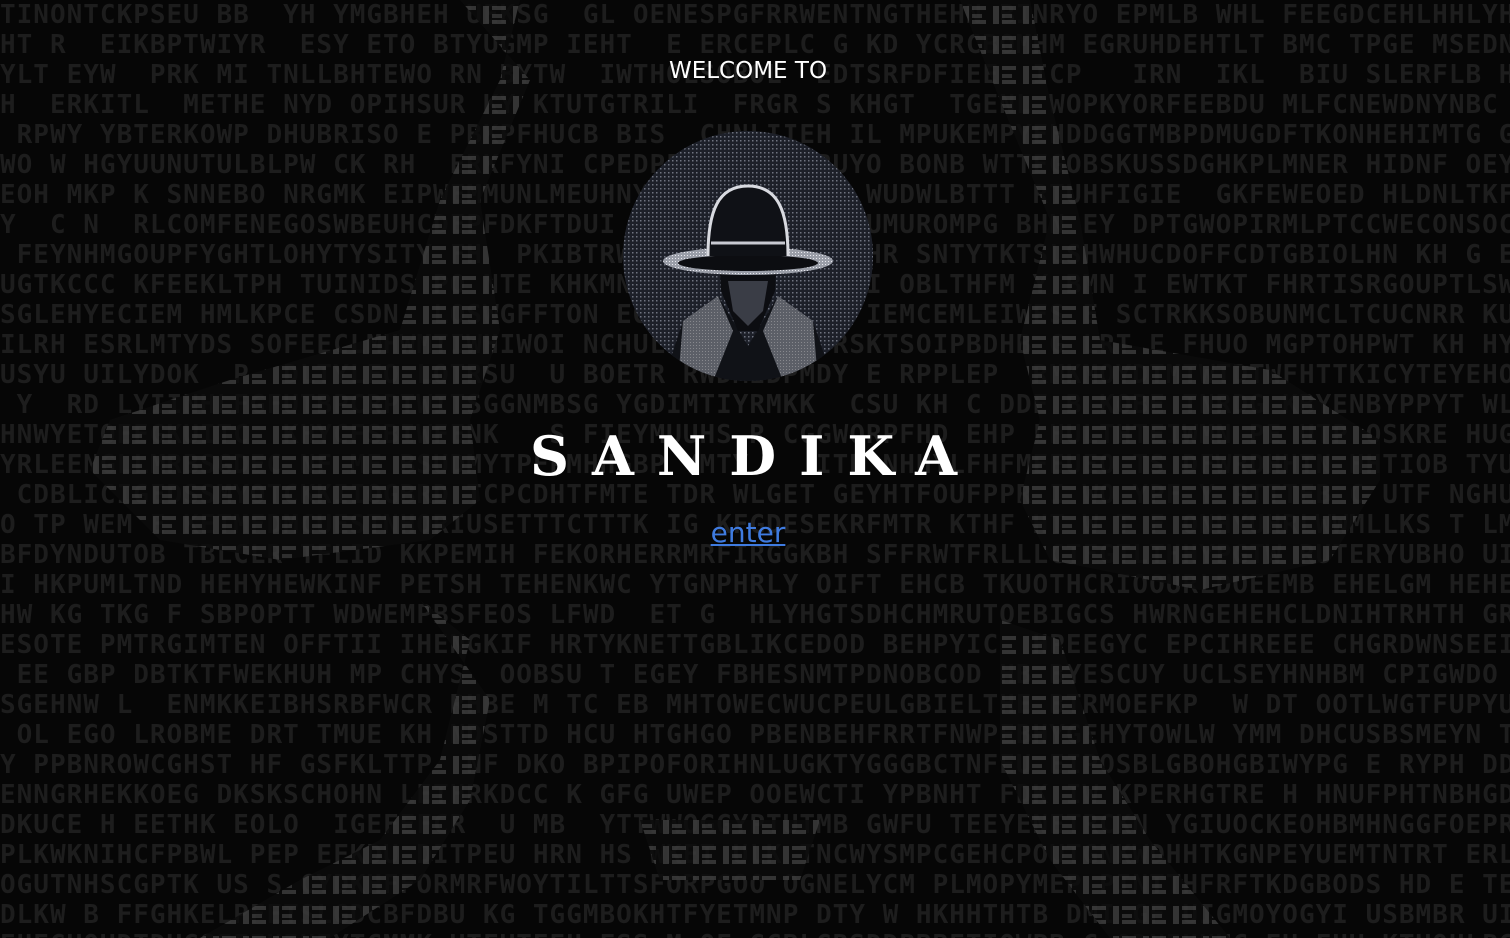 This screenshot has height=938, width=1510. What do you see at coordinates (755, 456) in the screenshot?
I see `brand-title: SANDIKA` at bounding box center [755, 456].